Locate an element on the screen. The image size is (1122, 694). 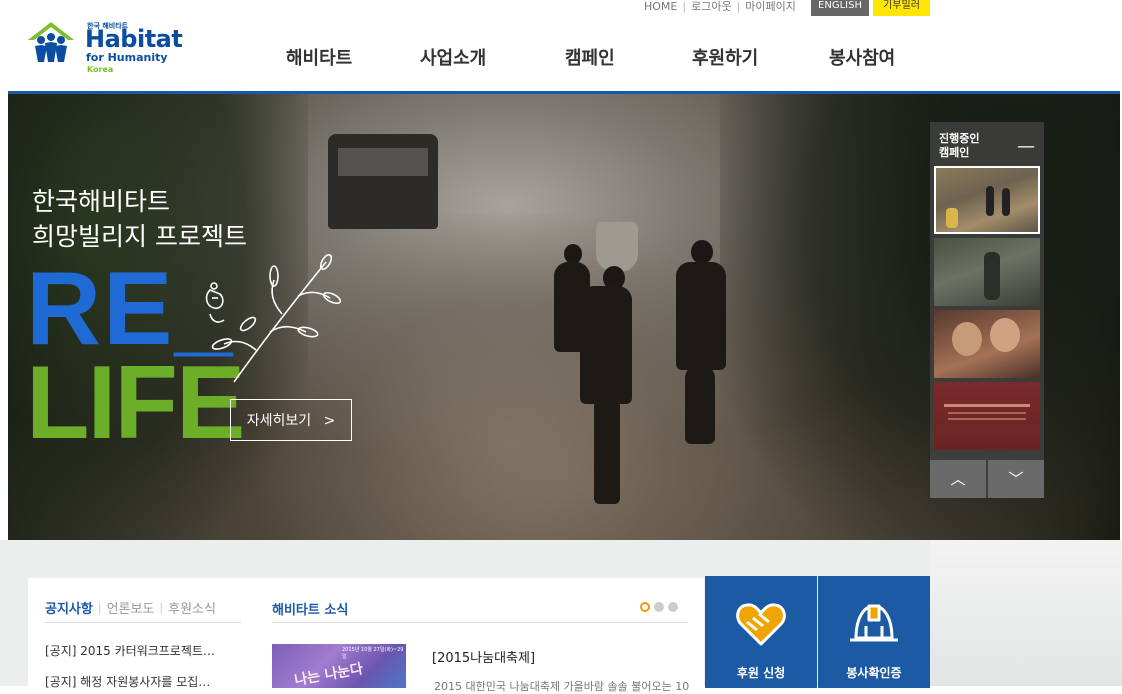
tab-press: 언론보도 is located at coordinates (131, 607).